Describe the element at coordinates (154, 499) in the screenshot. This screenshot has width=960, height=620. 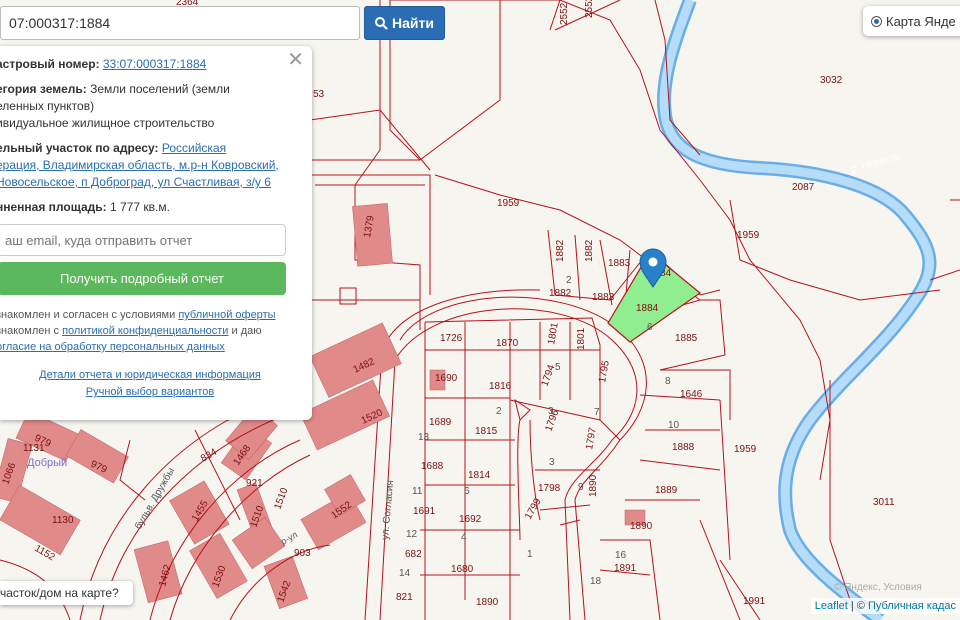
I see `street-label-druzhby: бульв. Дружбы` at that location.